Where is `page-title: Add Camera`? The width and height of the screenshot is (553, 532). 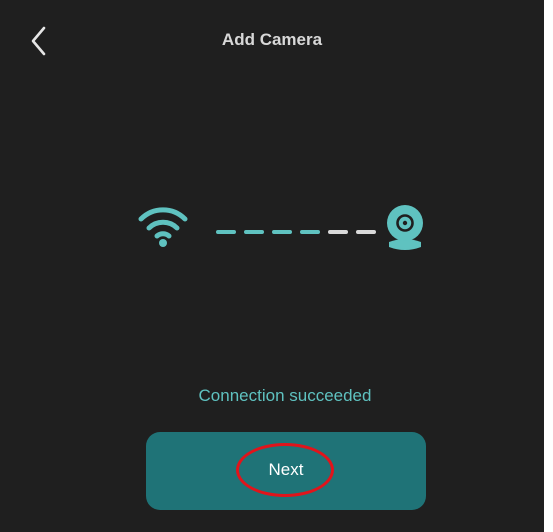
page-title: Add Camera is located at coordinates (272, 39).